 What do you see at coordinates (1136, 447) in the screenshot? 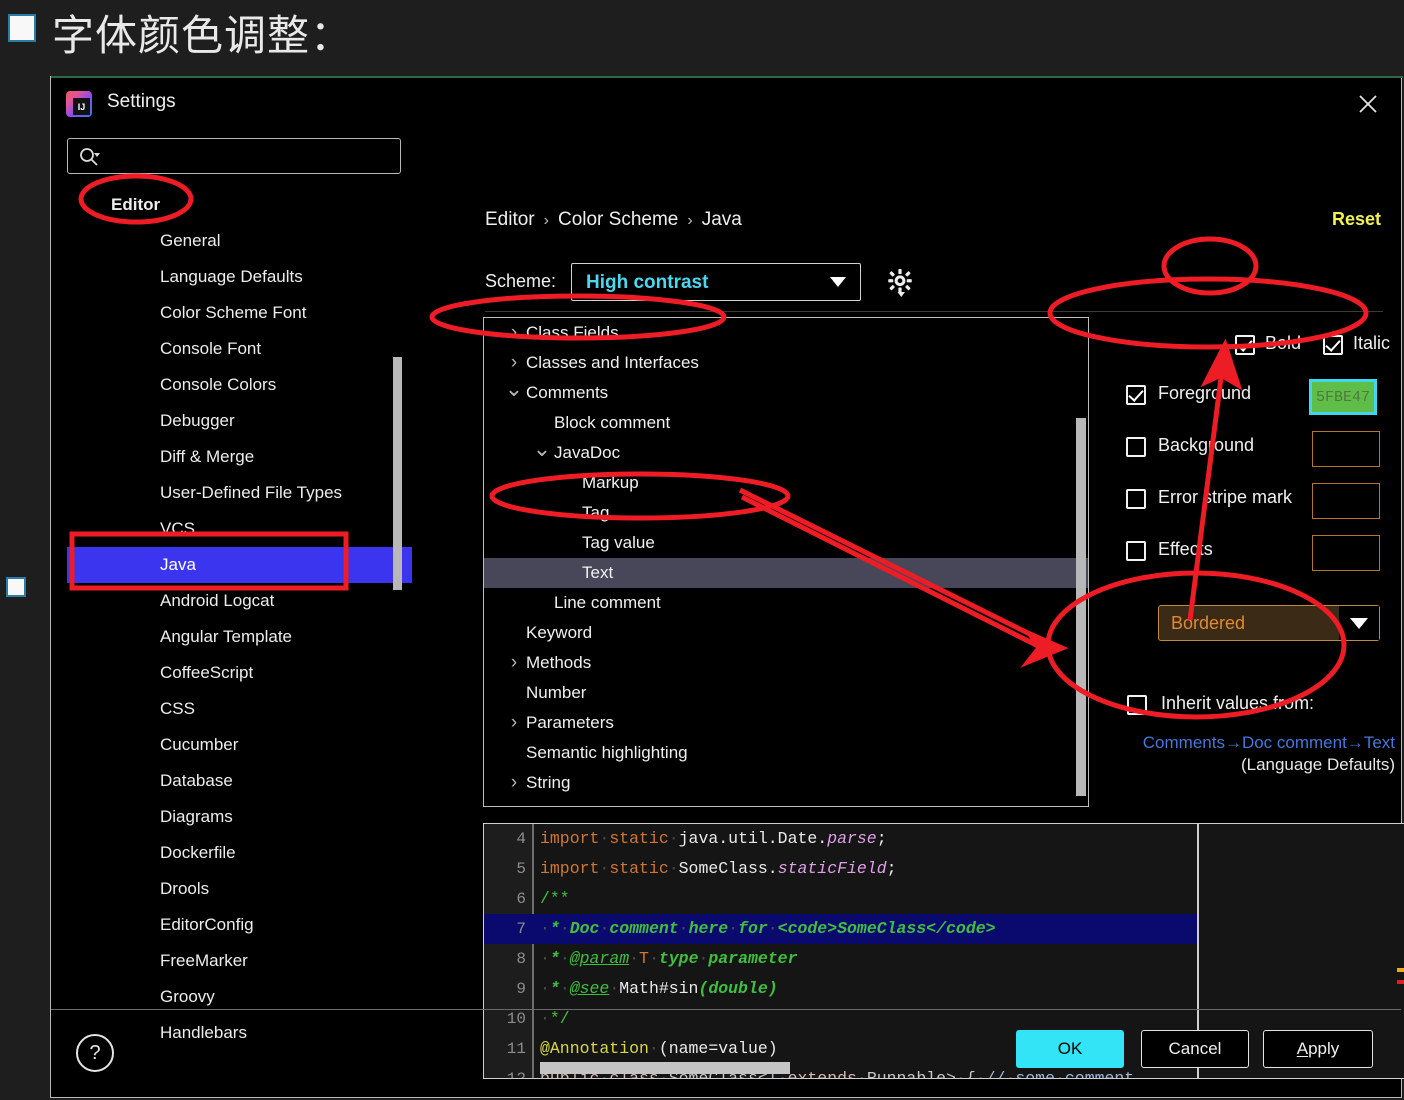
I see `background-checkbox` at bounding box center [1136, 447].